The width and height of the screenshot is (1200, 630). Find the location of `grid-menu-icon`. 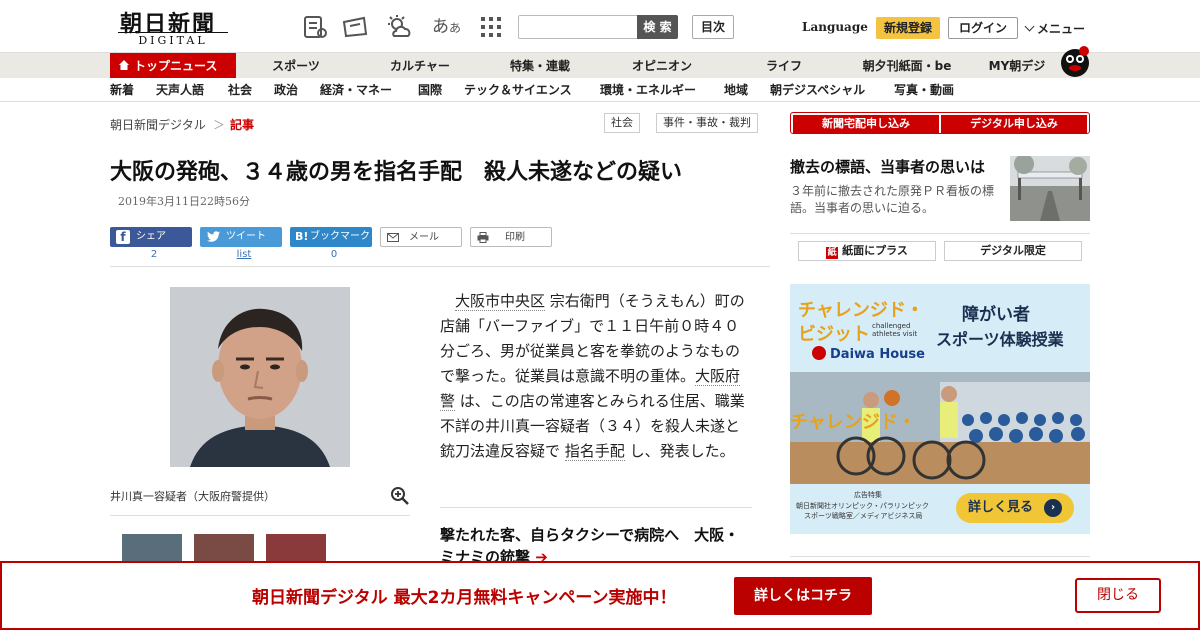

grid-menu-icon is located at coordinates (491, 27).